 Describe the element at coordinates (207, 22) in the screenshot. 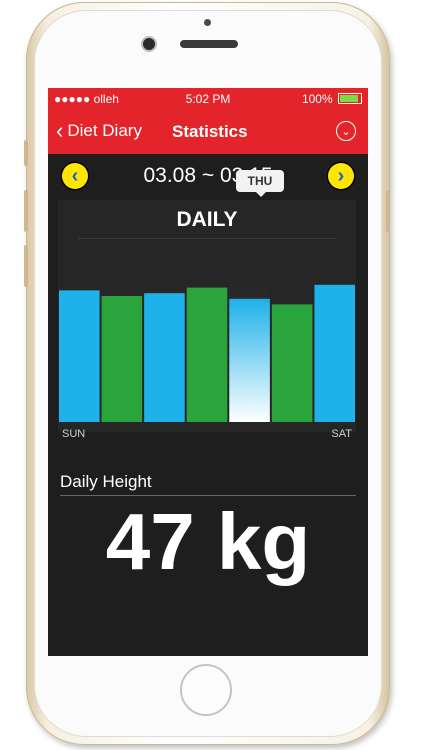

I see `proximity-sensor` at that location.